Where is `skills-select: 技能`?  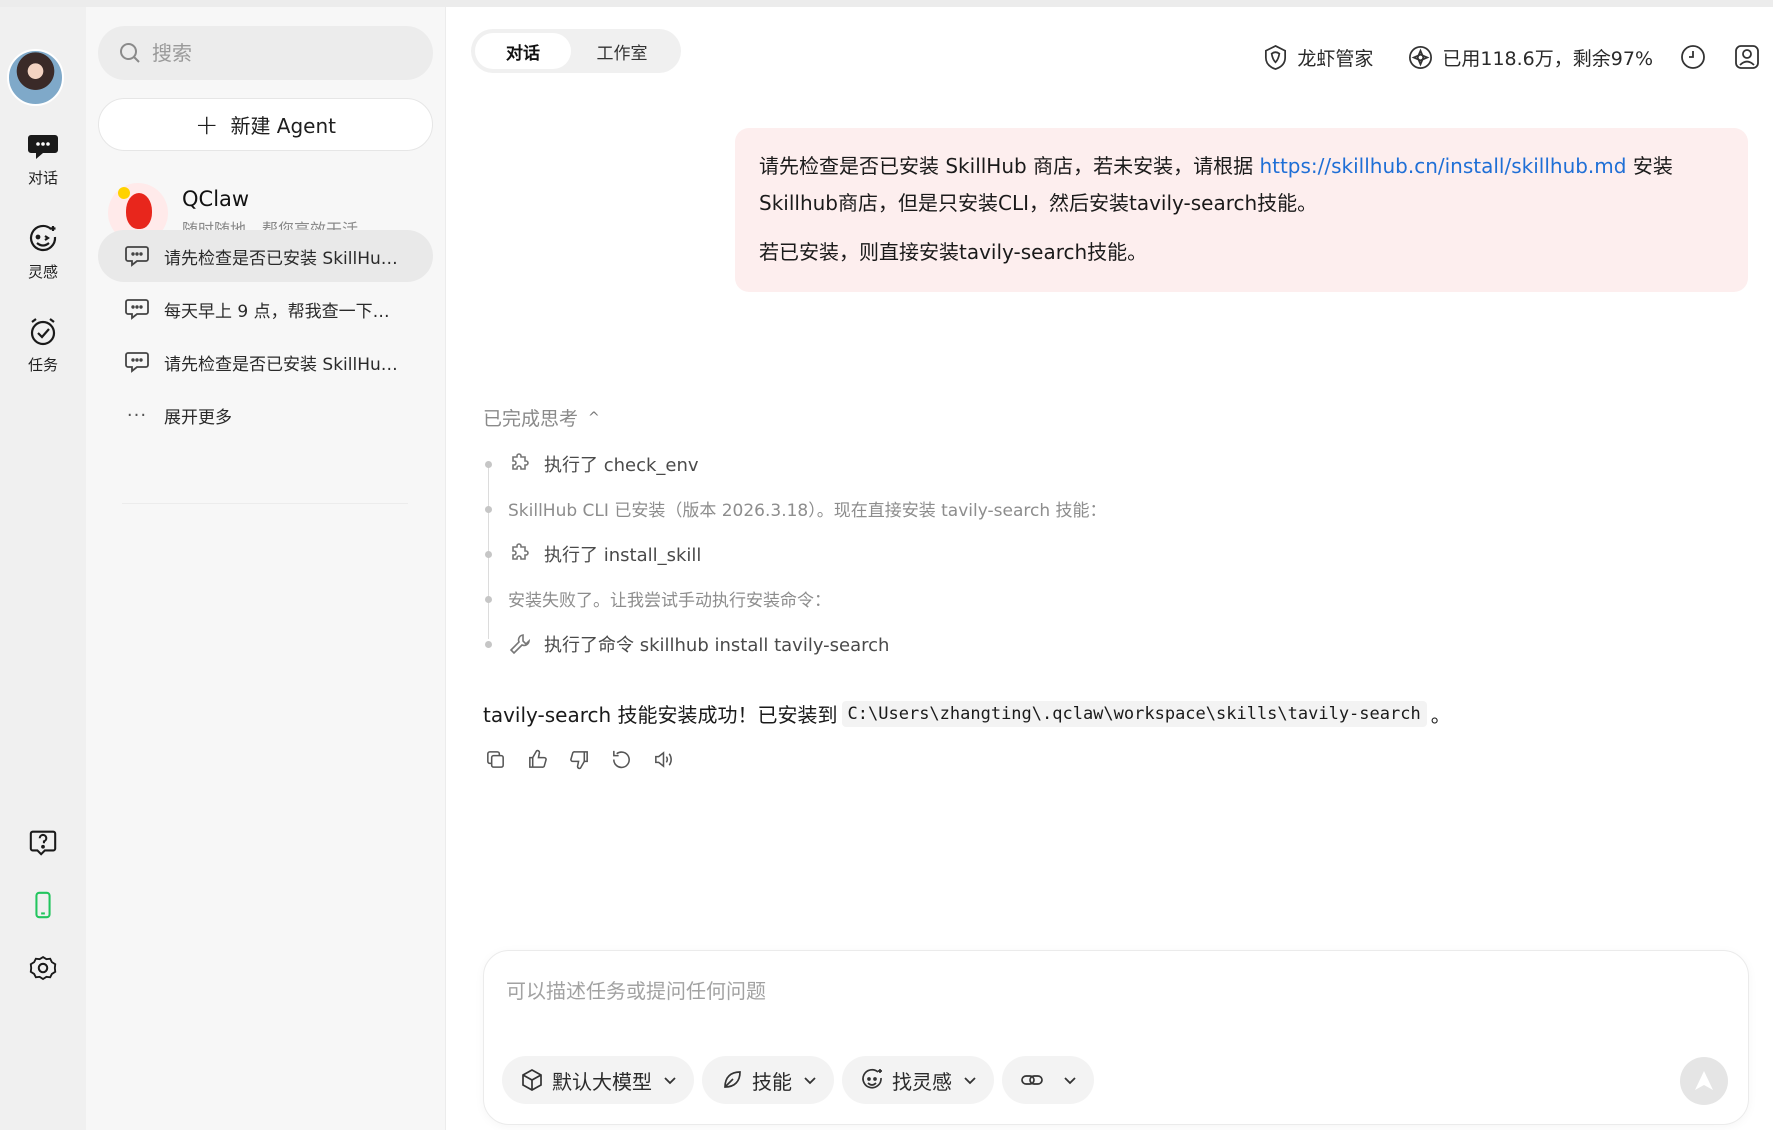
skills-select: 技能 is located at coordinates (768, 1080).